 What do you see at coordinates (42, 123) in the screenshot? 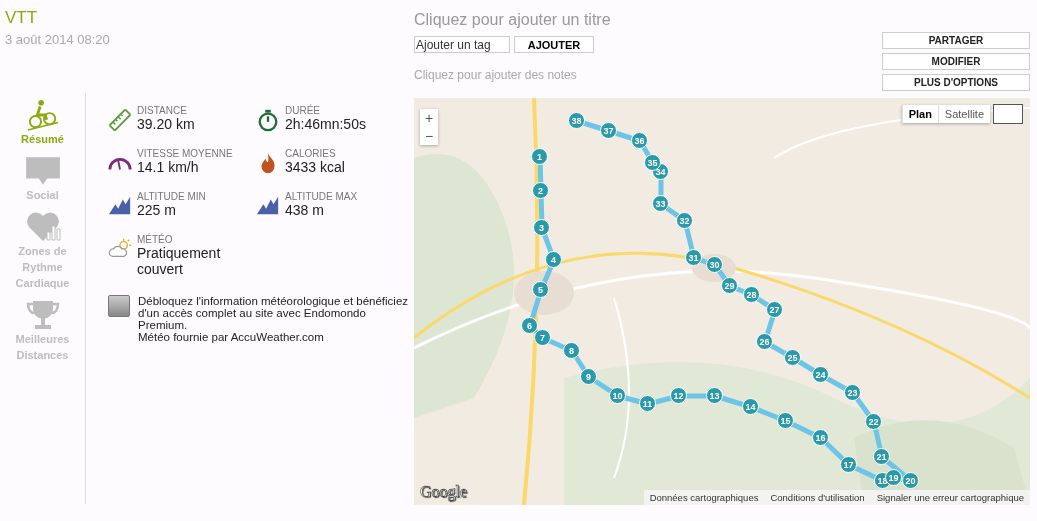
I see `sidebar-tab: Résumé` at bounding box center [42, 123].